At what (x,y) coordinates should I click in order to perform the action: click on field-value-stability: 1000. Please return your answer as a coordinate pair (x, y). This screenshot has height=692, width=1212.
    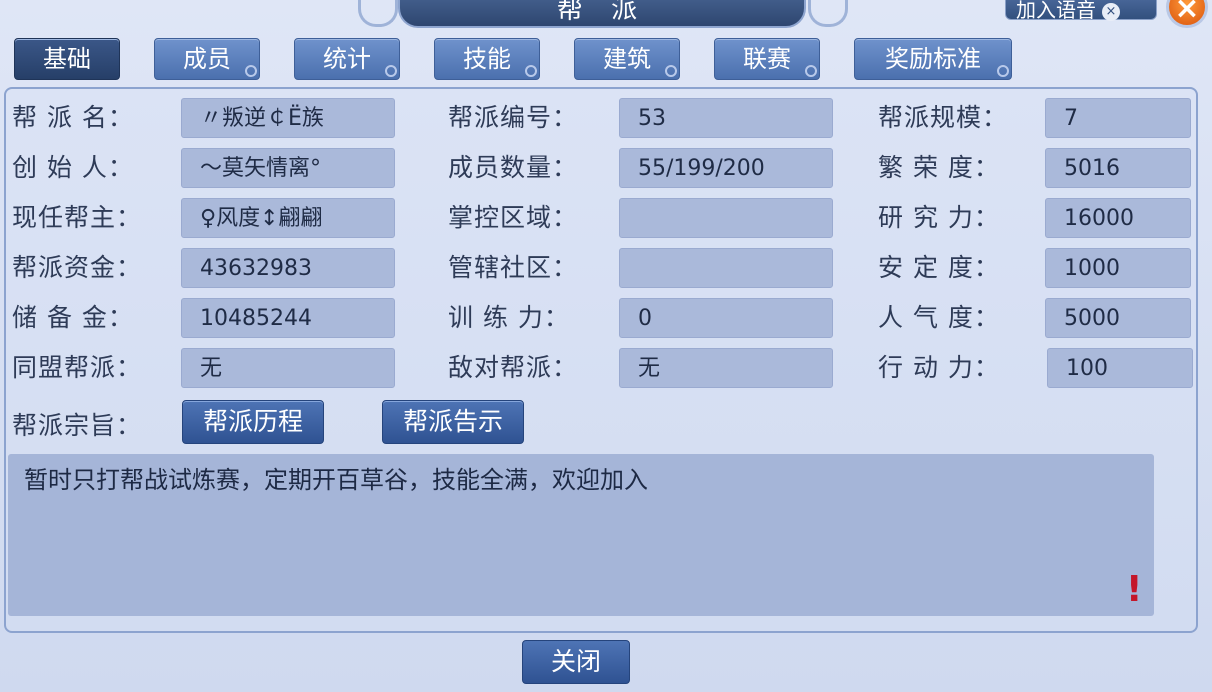
    Looking at the image, I should click on (1118, 268).